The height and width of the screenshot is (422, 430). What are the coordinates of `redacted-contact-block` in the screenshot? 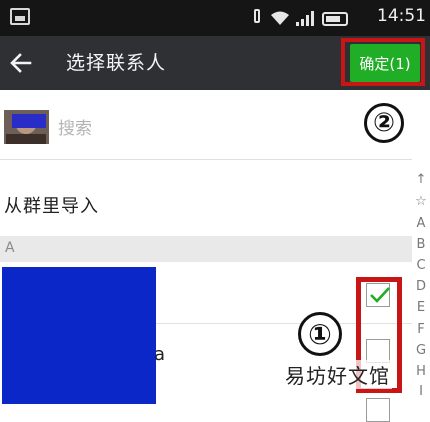 It's located at (79, 335).